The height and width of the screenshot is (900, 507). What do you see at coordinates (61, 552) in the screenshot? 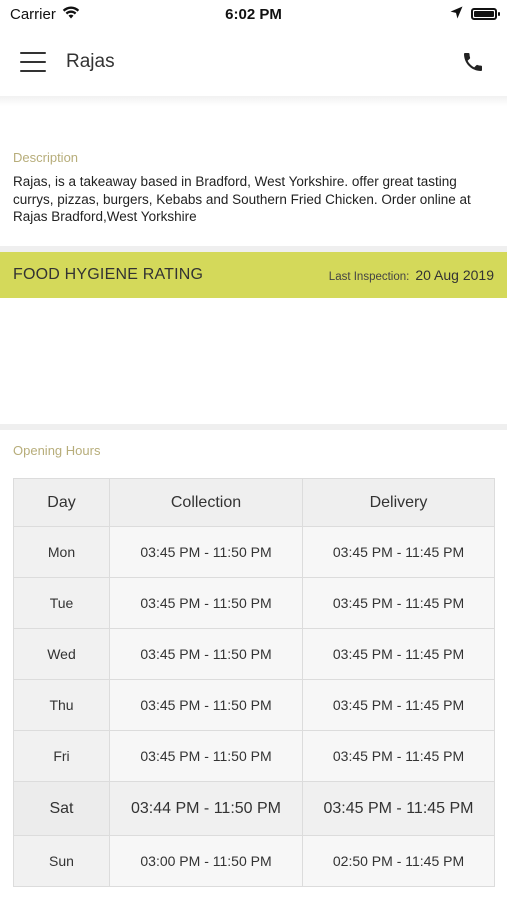
I see `day-cell: Mon` at bounding box center [61, 552].